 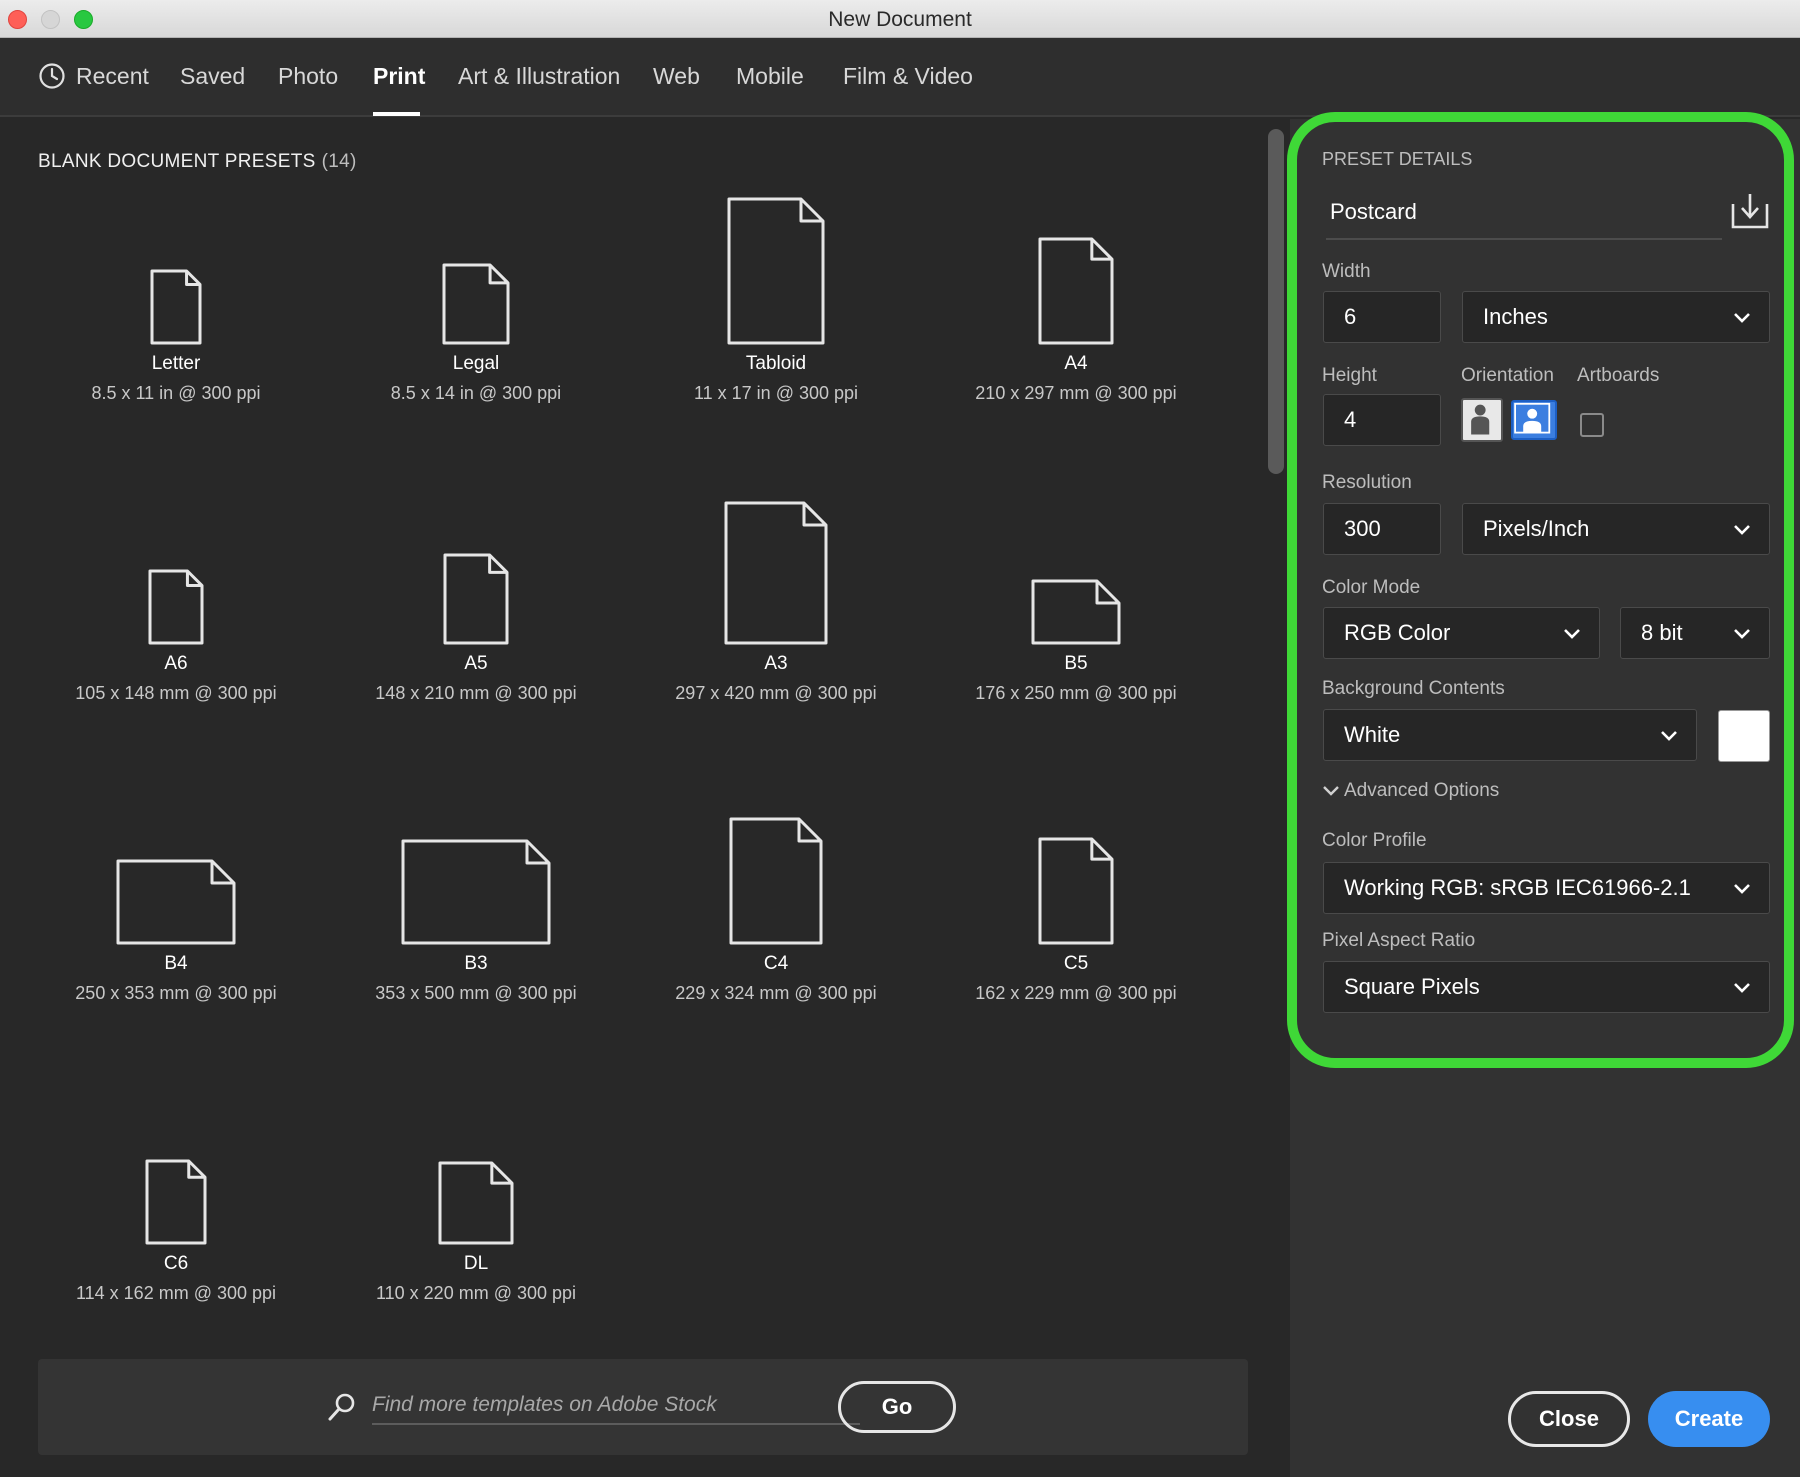 I want to click on preset-tile: Legal 8.5 x 14 in @ 300 ppi, so click(x=476, y=269).